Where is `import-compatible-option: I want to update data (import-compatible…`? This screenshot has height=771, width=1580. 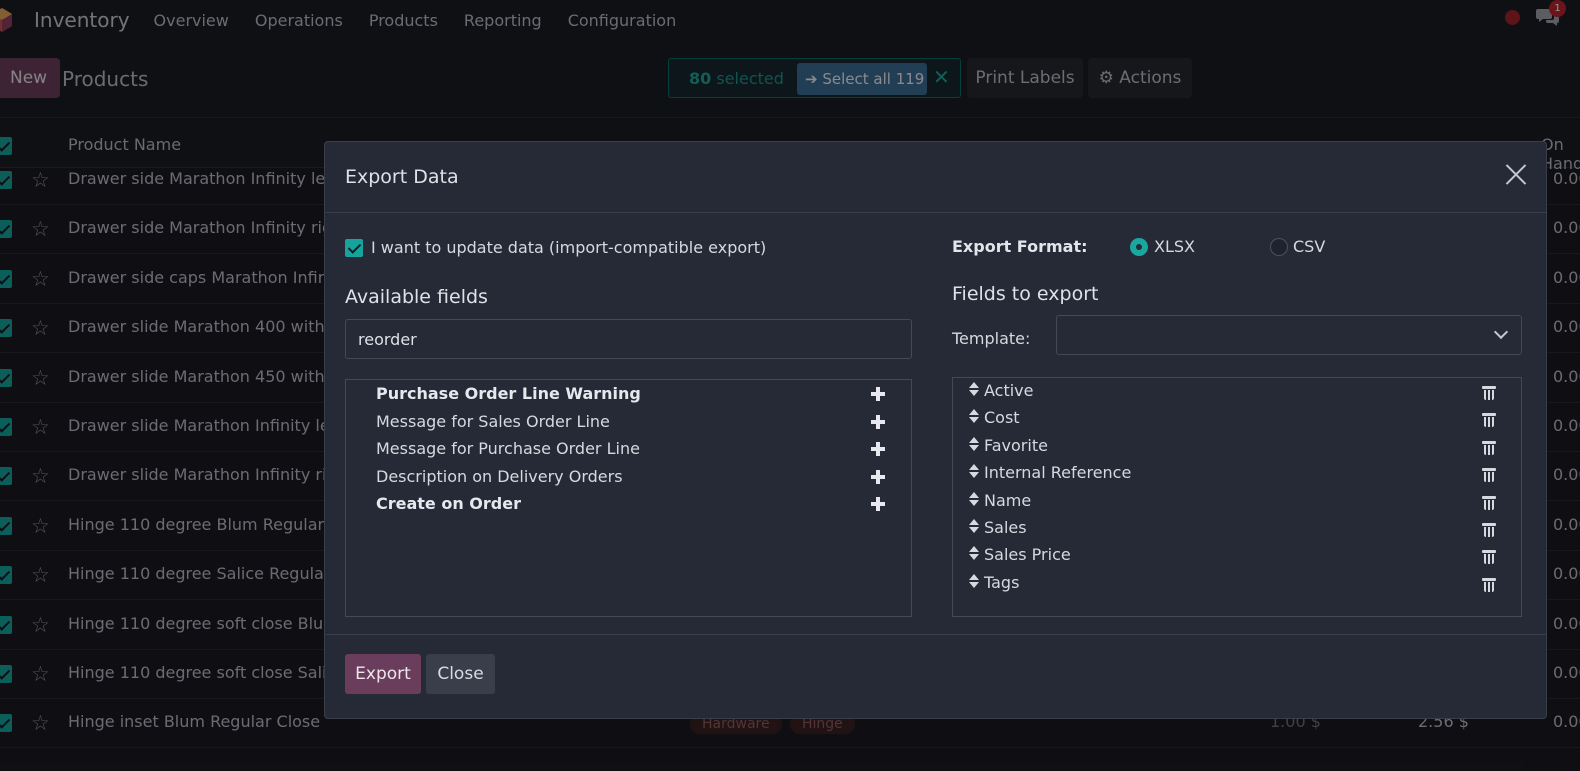 import-compatible-option: I want to update data (import-compatible… is located at coordinates (555, 247).